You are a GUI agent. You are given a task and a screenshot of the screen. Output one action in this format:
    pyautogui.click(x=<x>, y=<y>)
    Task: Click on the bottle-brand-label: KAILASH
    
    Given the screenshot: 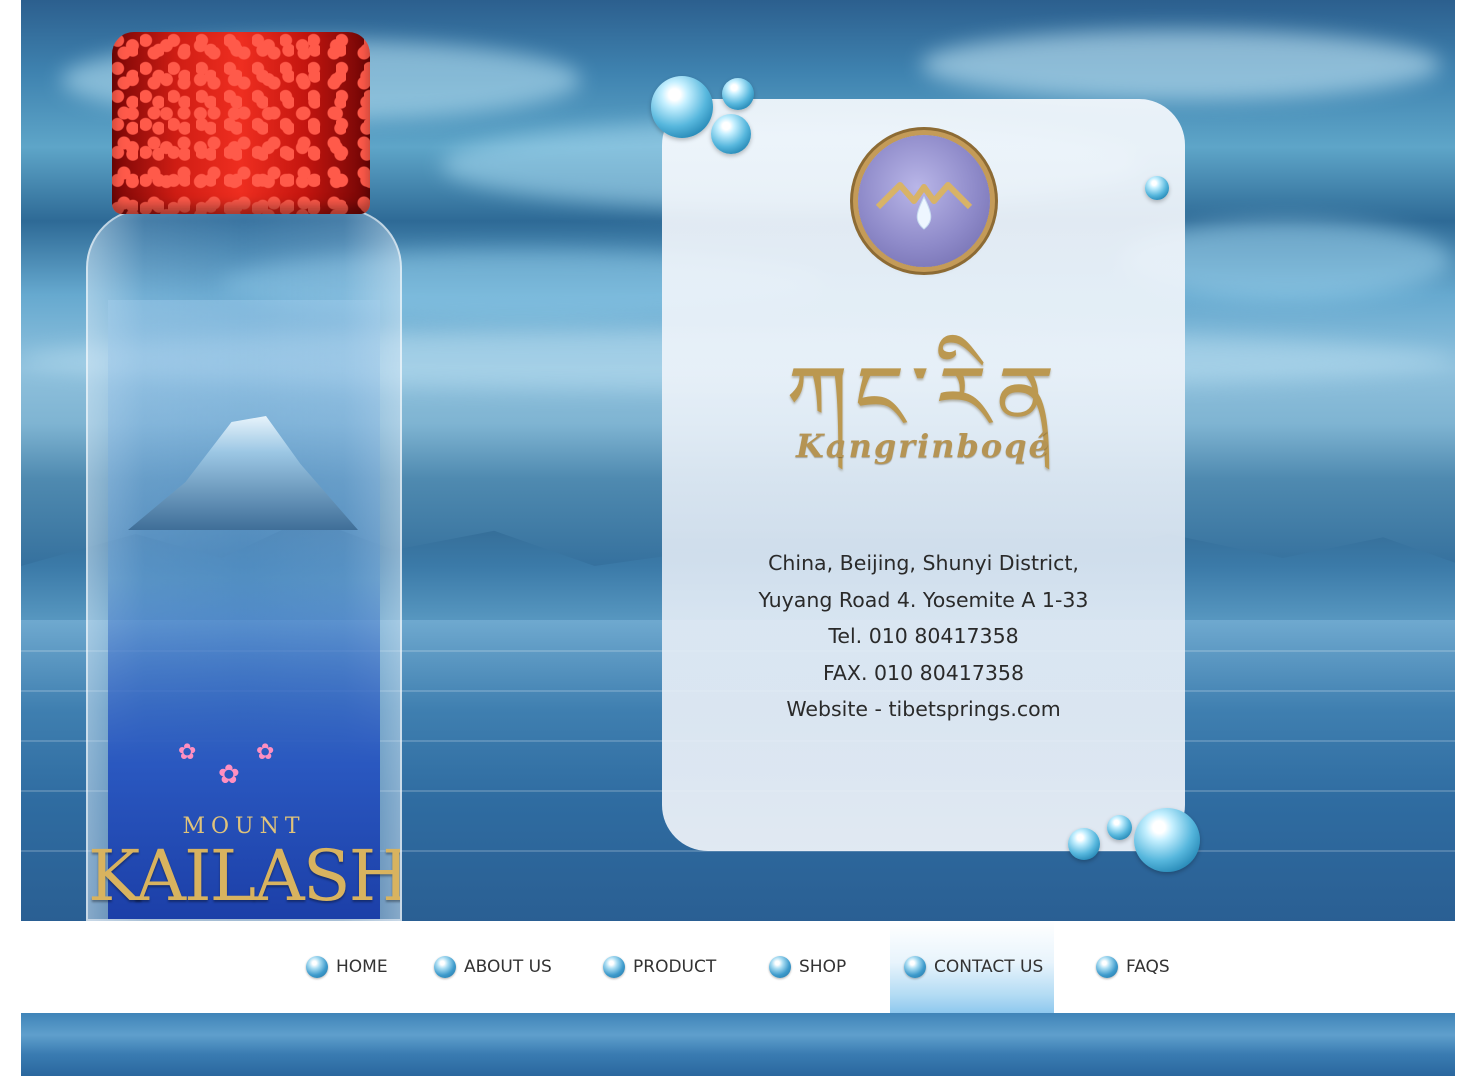 What is the action you would take?
    pyautogui.click(x=245, y=876)
    